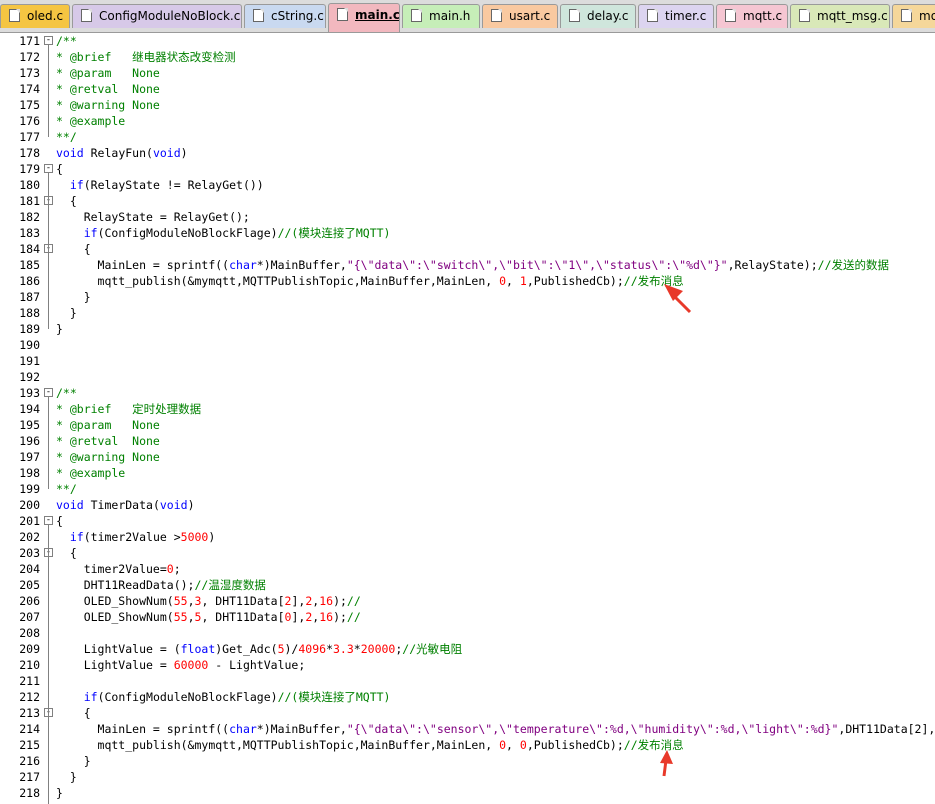 This screenshot has height=804, width=935. Describe the element at coordinates (906, 15) in the screenshot. I see `file-icon` at that location.